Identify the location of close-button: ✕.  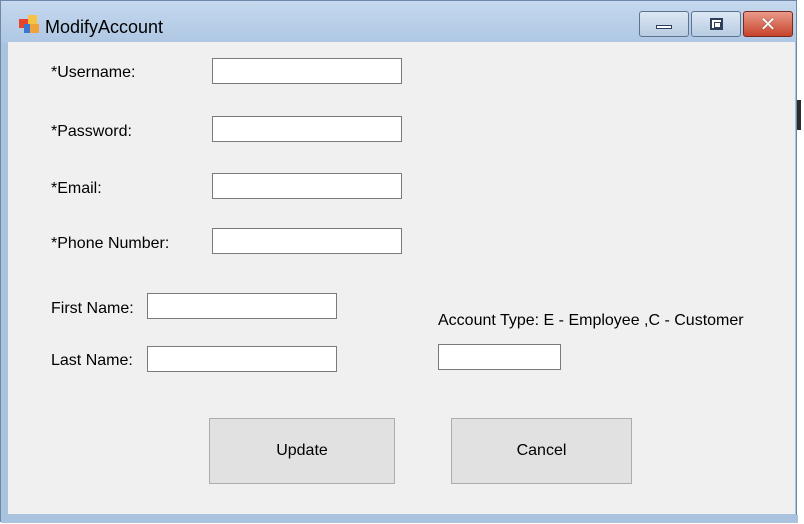
(768, 24).